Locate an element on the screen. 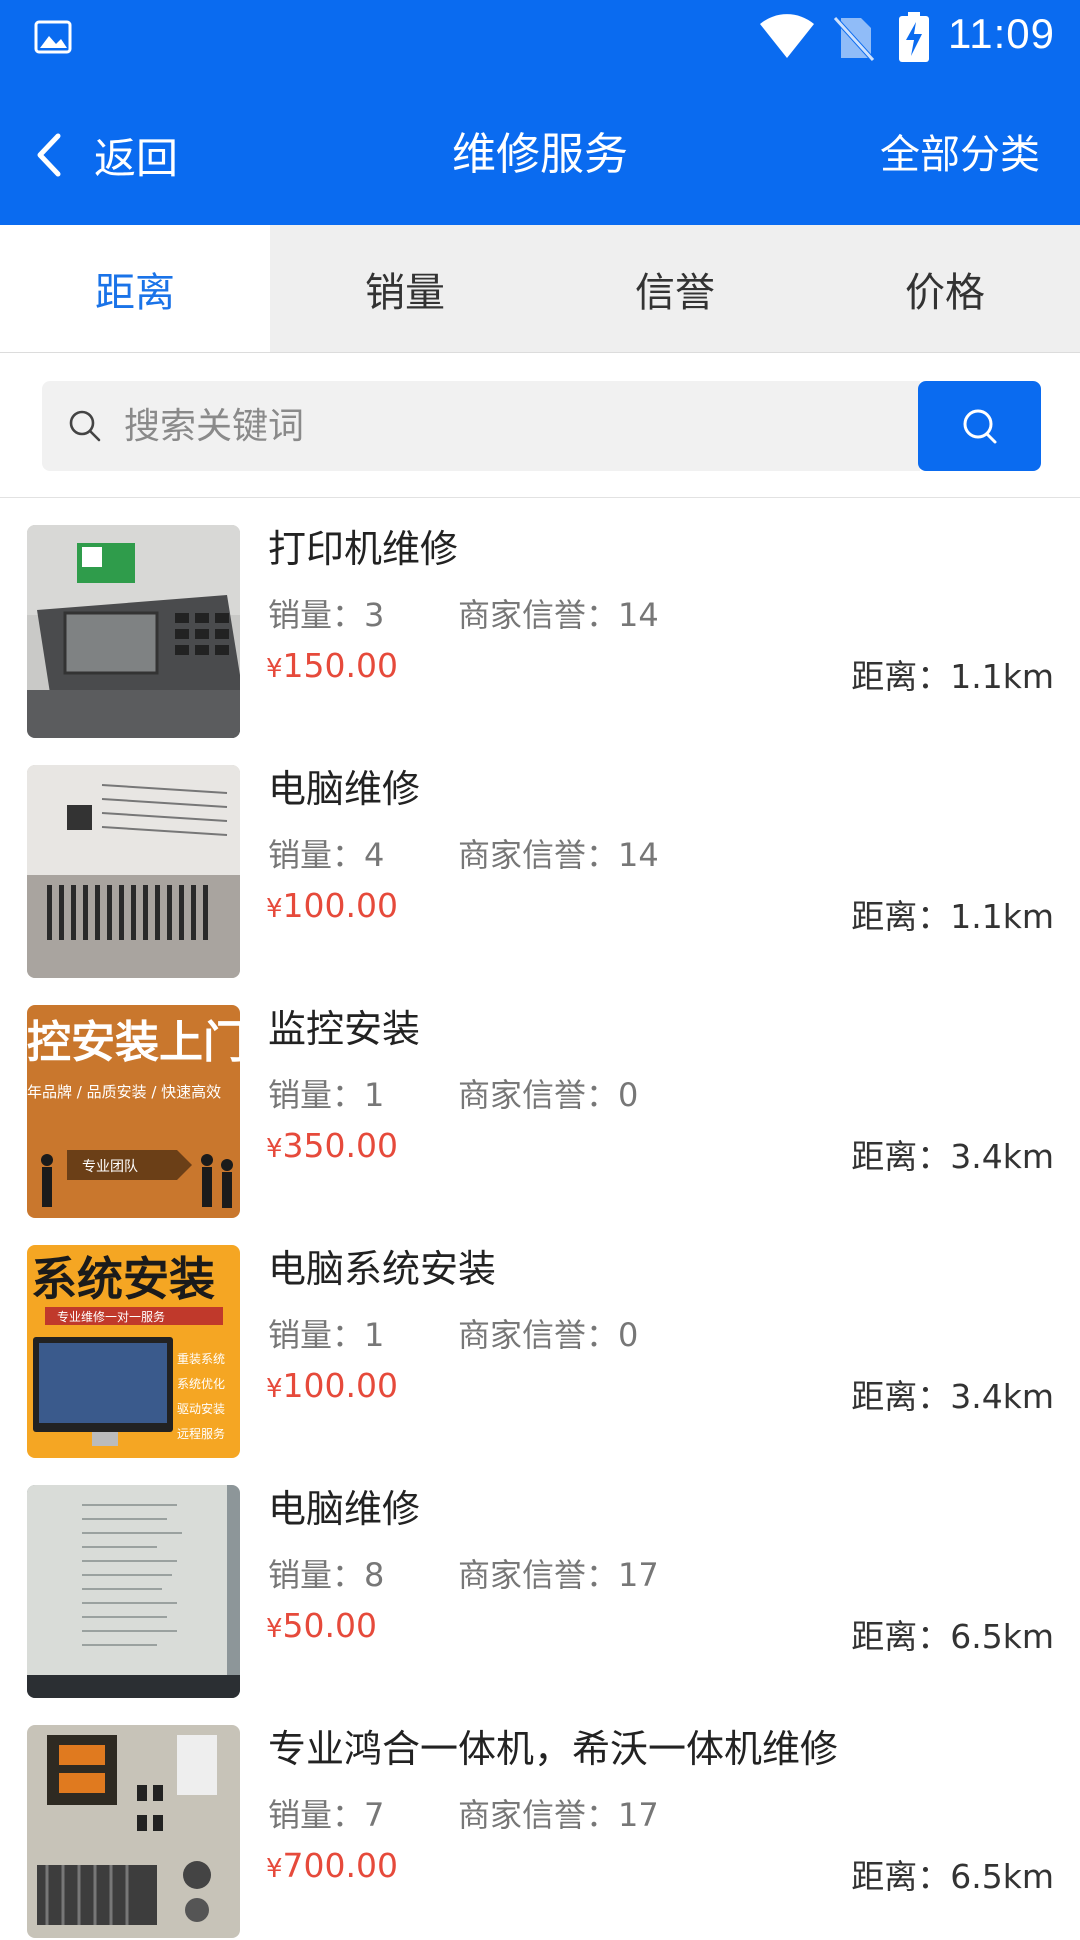  image-icon is located at coordinates (53, 37).